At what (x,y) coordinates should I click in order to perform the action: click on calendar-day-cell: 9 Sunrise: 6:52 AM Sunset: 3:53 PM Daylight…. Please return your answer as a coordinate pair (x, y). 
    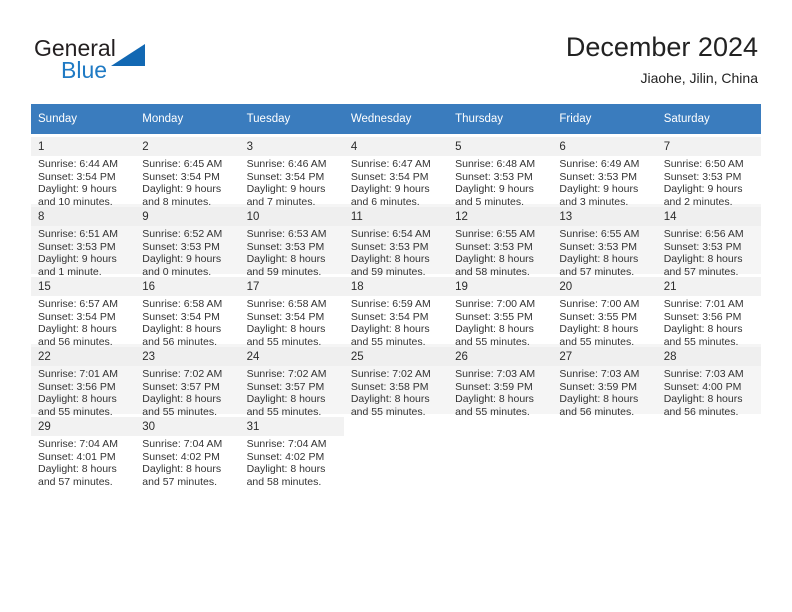
    Looking at the image, I should click on (187, 241).